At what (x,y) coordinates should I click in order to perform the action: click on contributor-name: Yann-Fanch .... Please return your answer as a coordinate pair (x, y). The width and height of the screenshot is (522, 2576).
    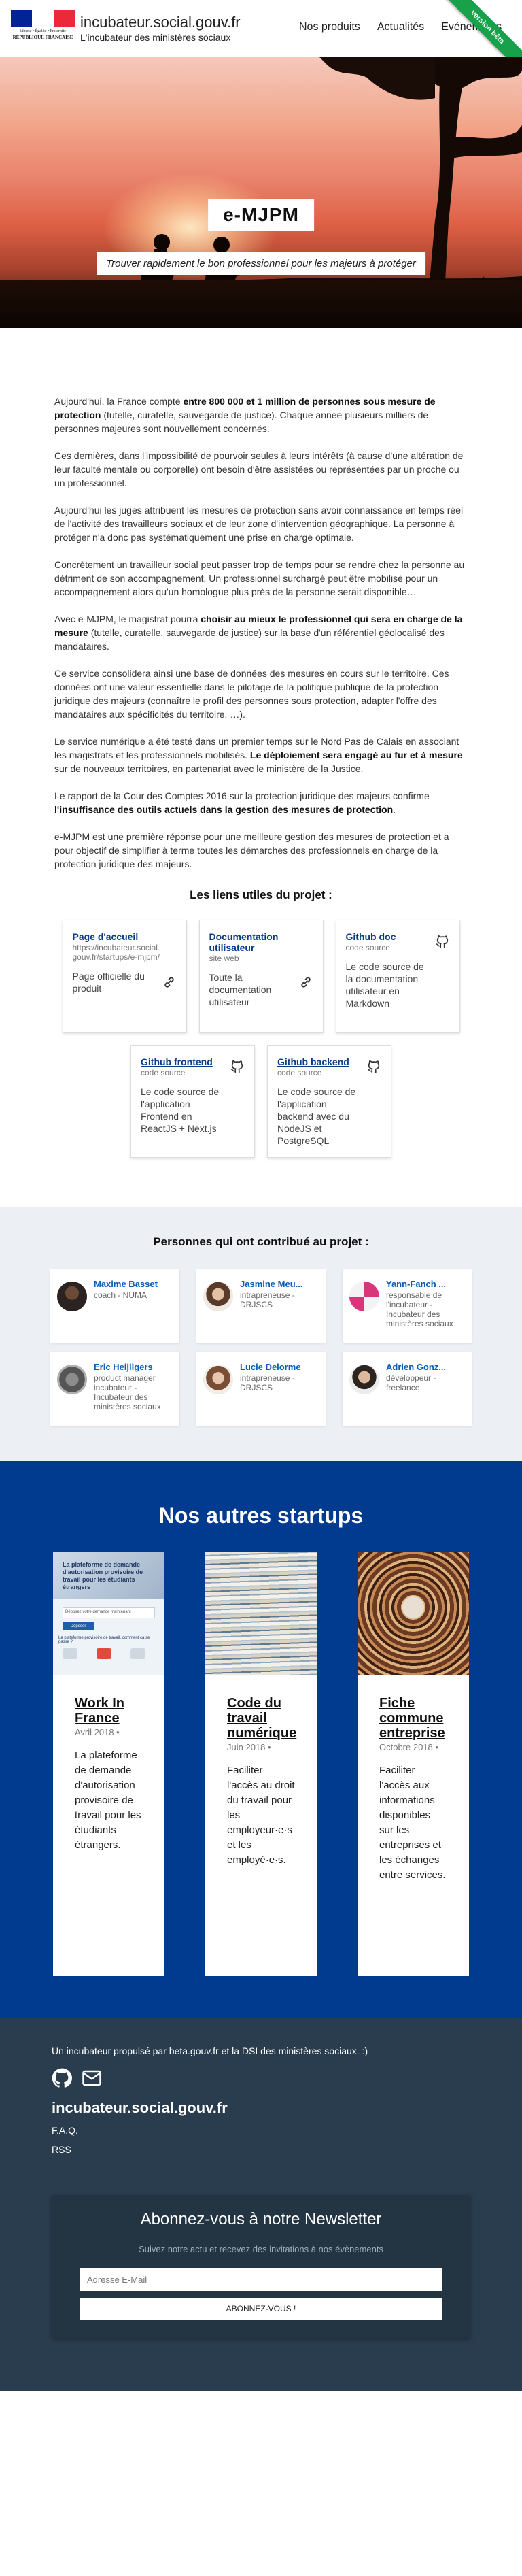
    Looking at the image, I should click on (425, 1284).